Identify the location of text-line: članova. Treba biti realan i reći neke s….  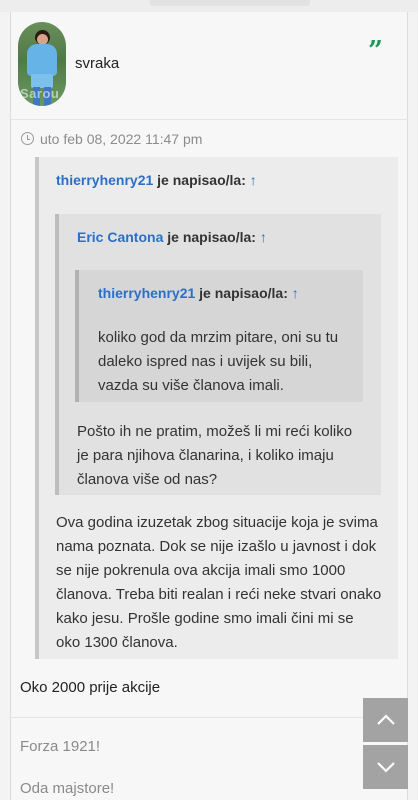
(219, 594).